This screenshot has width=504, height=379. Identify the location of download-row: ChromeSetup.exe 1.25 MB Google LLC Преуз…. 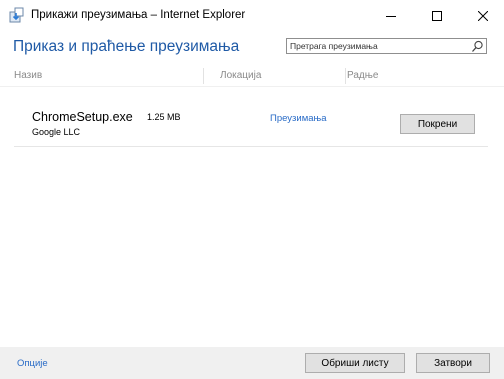
(251, 123).